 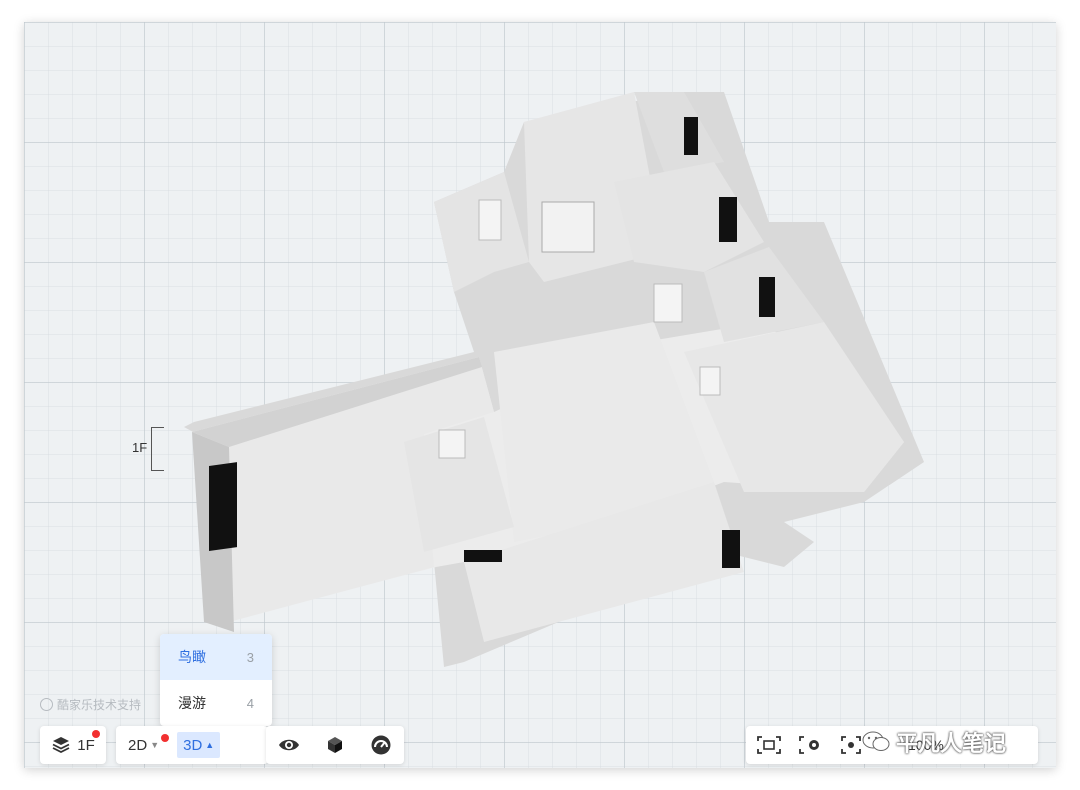 I want to click on layers-icon, so click(x=61, y=745).